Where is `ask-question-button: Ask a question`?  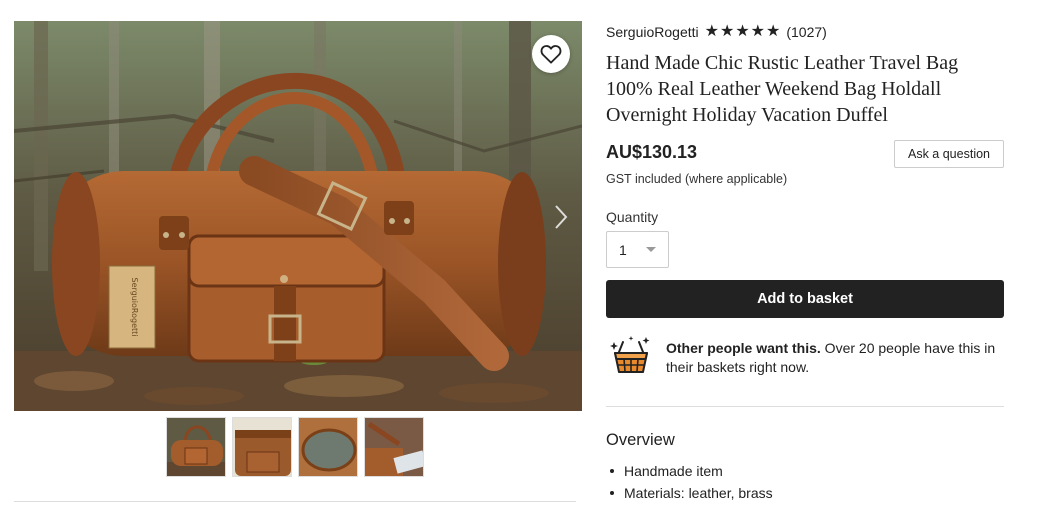 ask-question-button: Ask a question is located at coordinates (949, 154).